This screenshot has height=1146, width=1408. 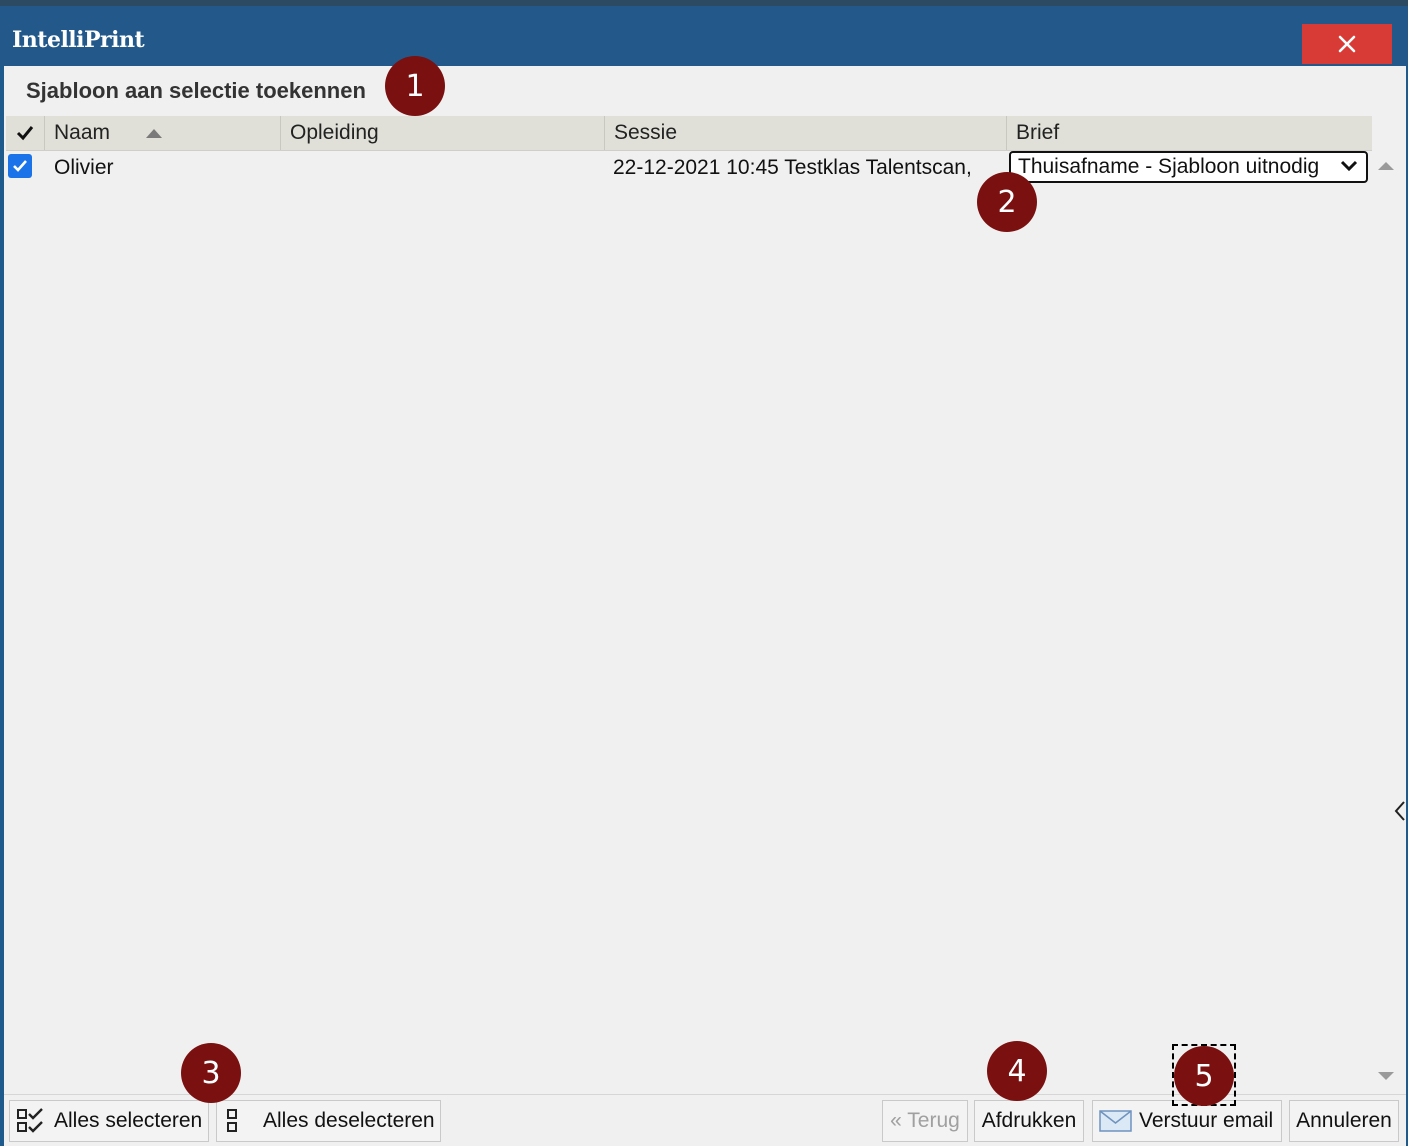 What do you see at coordinates (82, 132) in the screenshot?
I see `column-label: Naam` at bounding box center [82, 132].